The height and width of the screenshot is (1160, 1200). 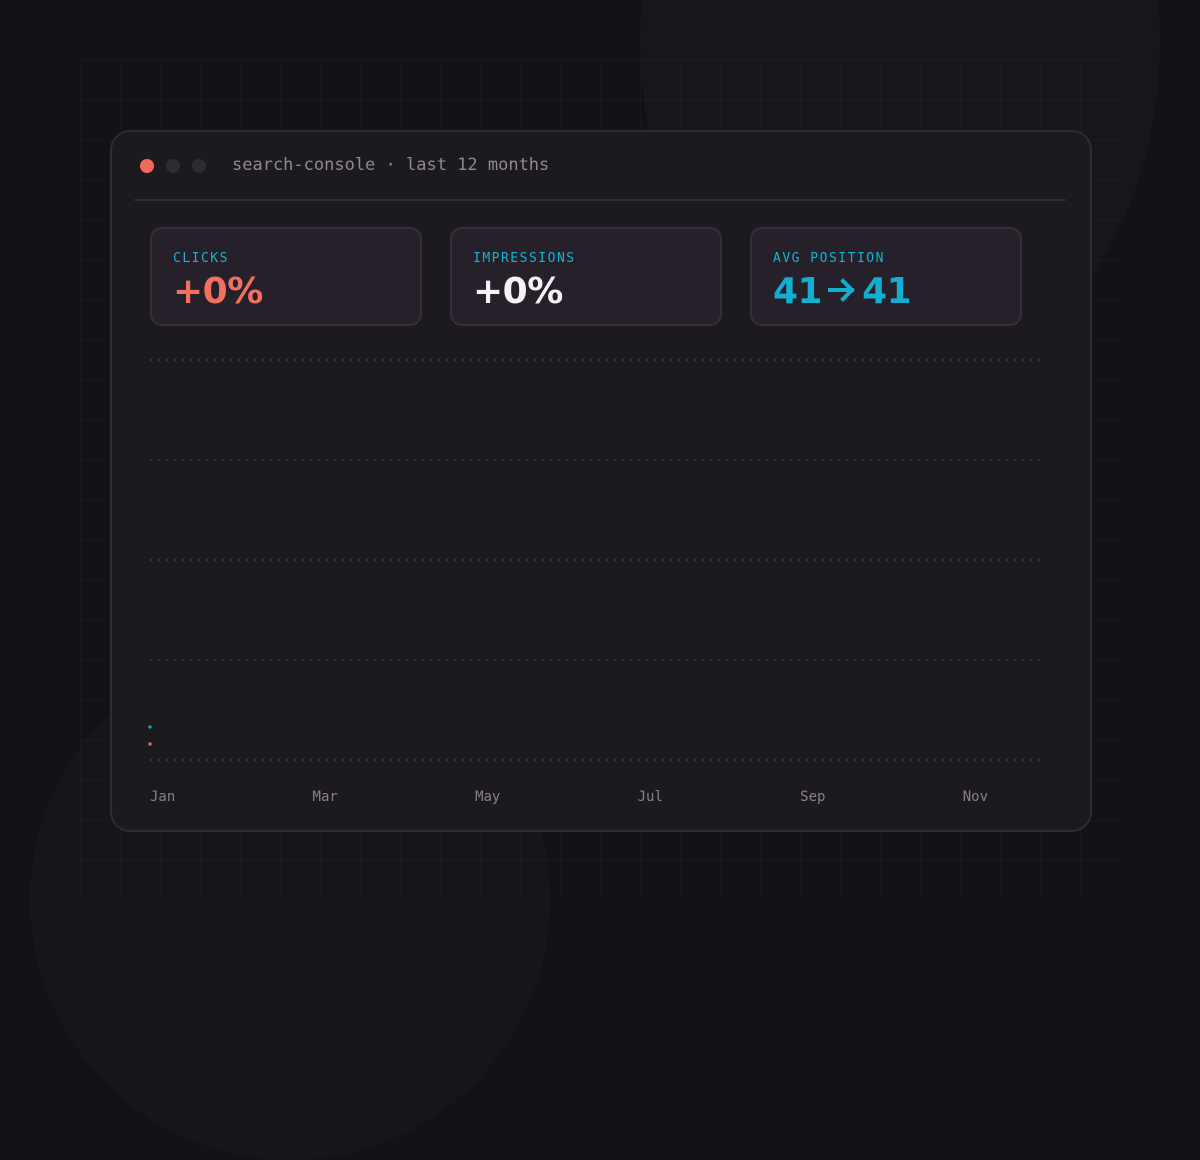 I want to click on x-tick-label: May, so click(x=488, y=797).